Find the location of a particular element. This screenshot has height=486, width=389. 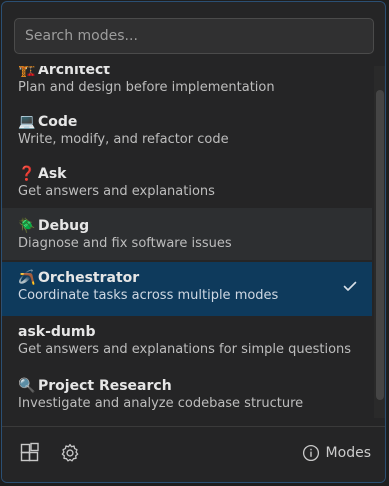

scroll-thumb is located at coordinates (380, 245).